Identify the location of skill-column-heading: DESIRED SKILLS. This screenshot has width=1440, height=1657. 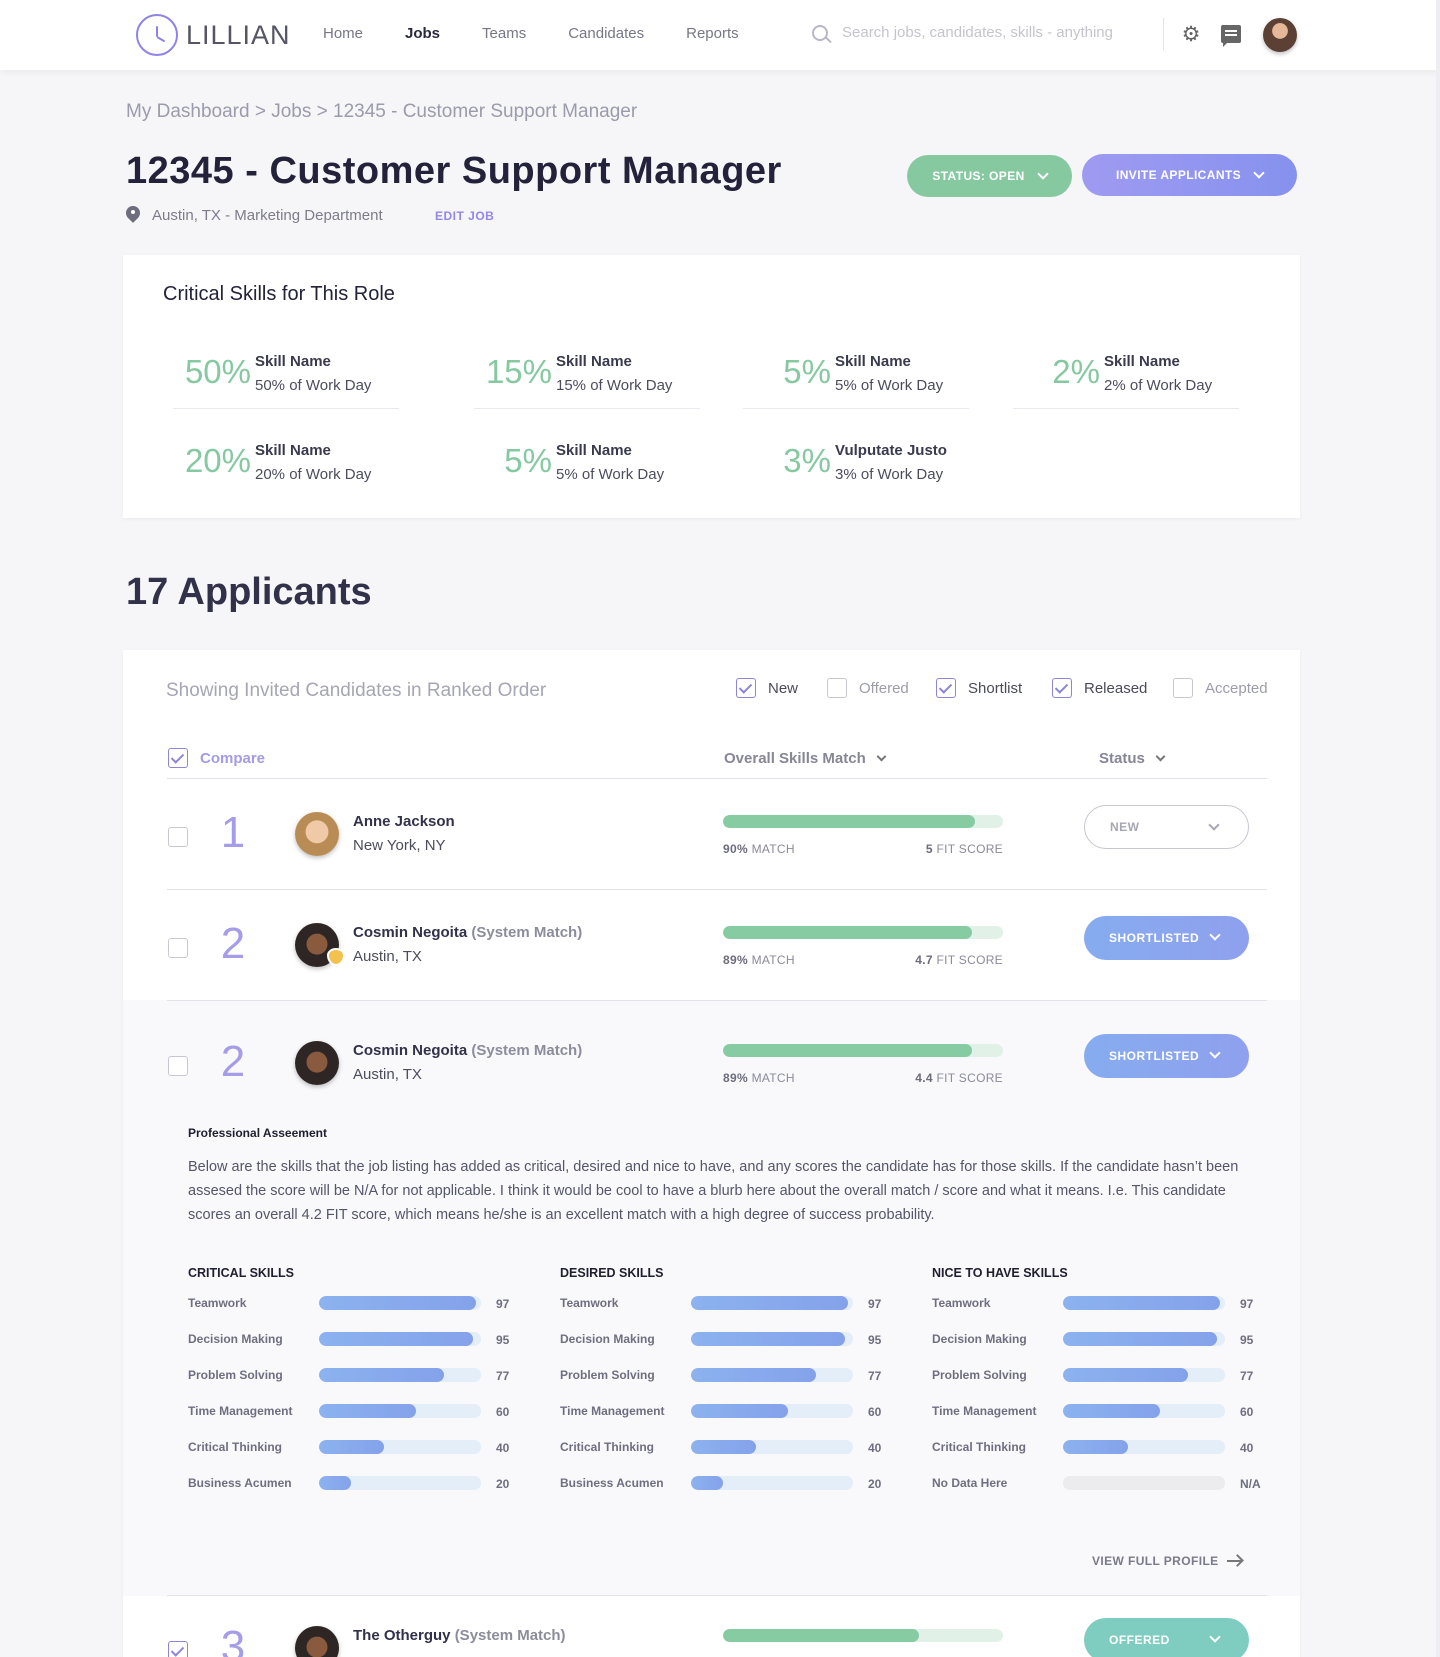
(612, 1273).